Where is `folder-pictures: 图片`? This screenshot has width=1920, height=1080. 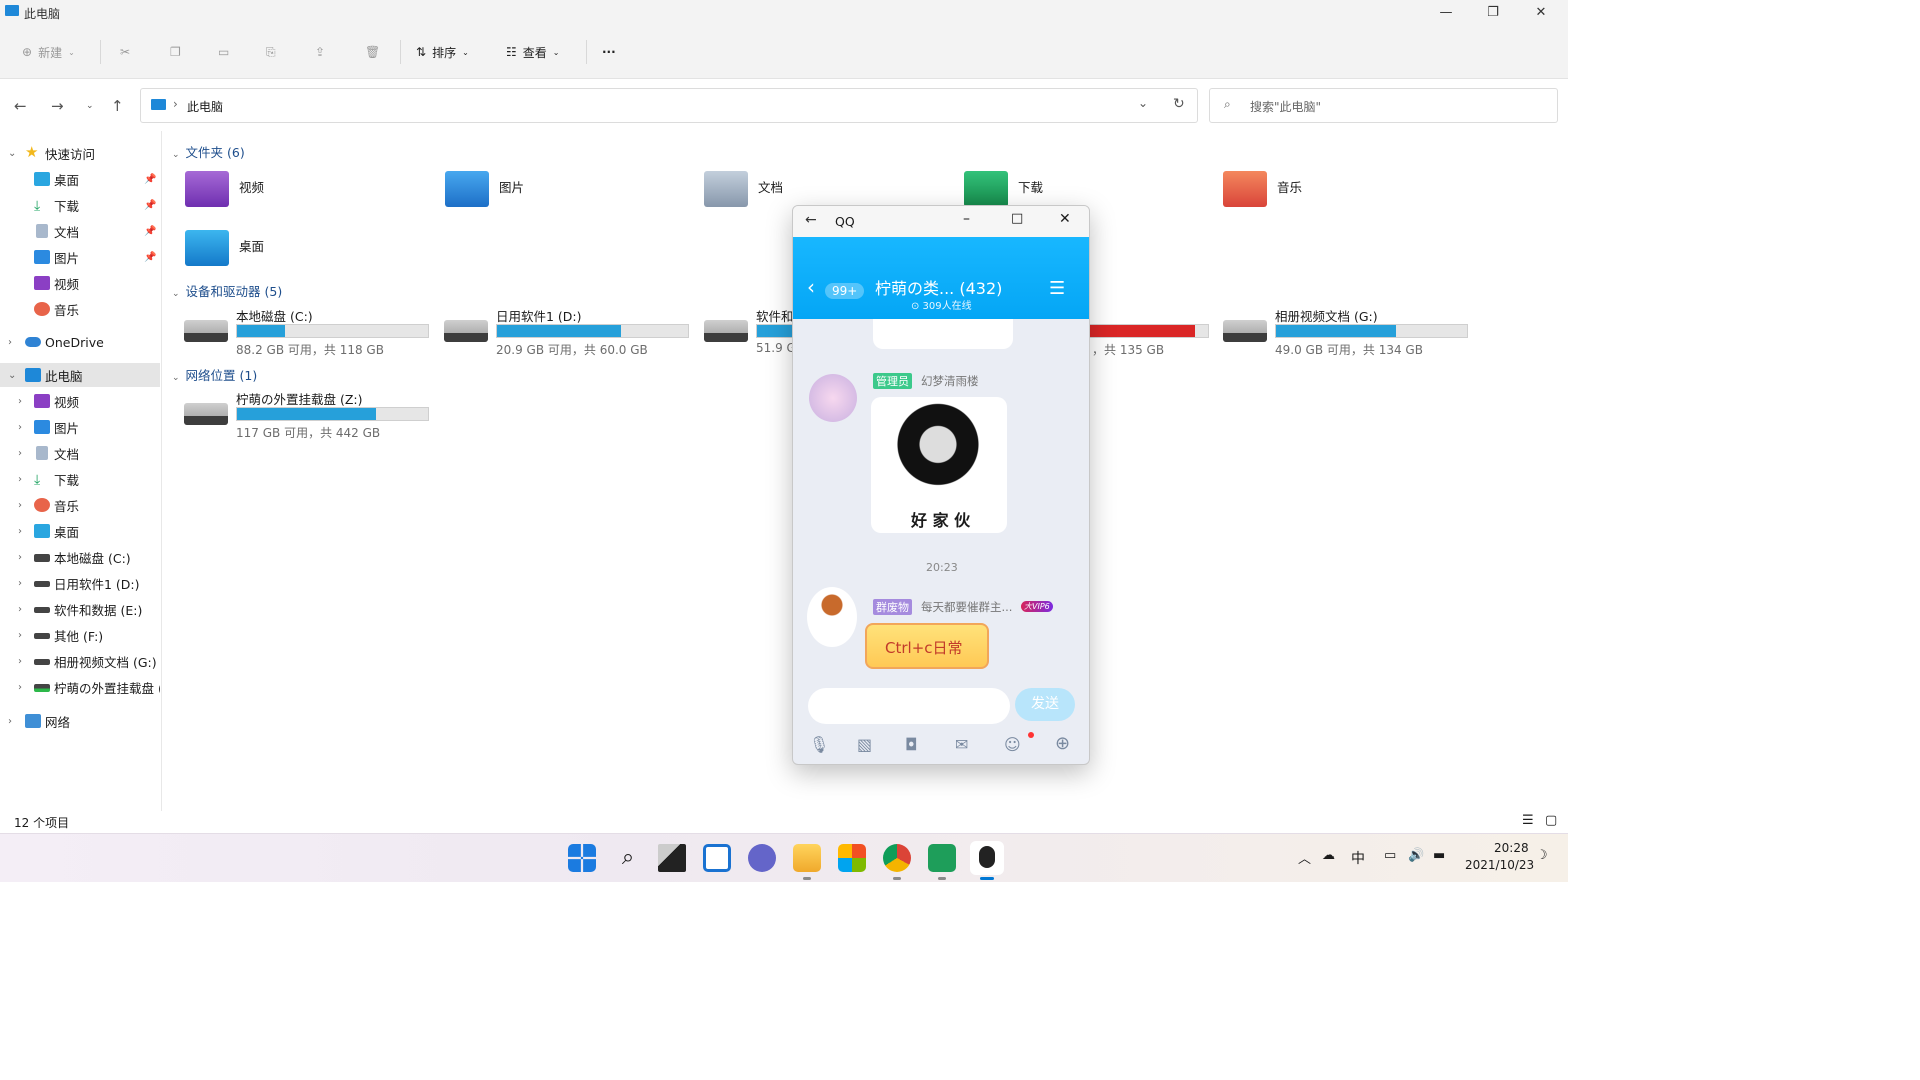 folder-pictures: 图片 is located at coordinates (484, 189).